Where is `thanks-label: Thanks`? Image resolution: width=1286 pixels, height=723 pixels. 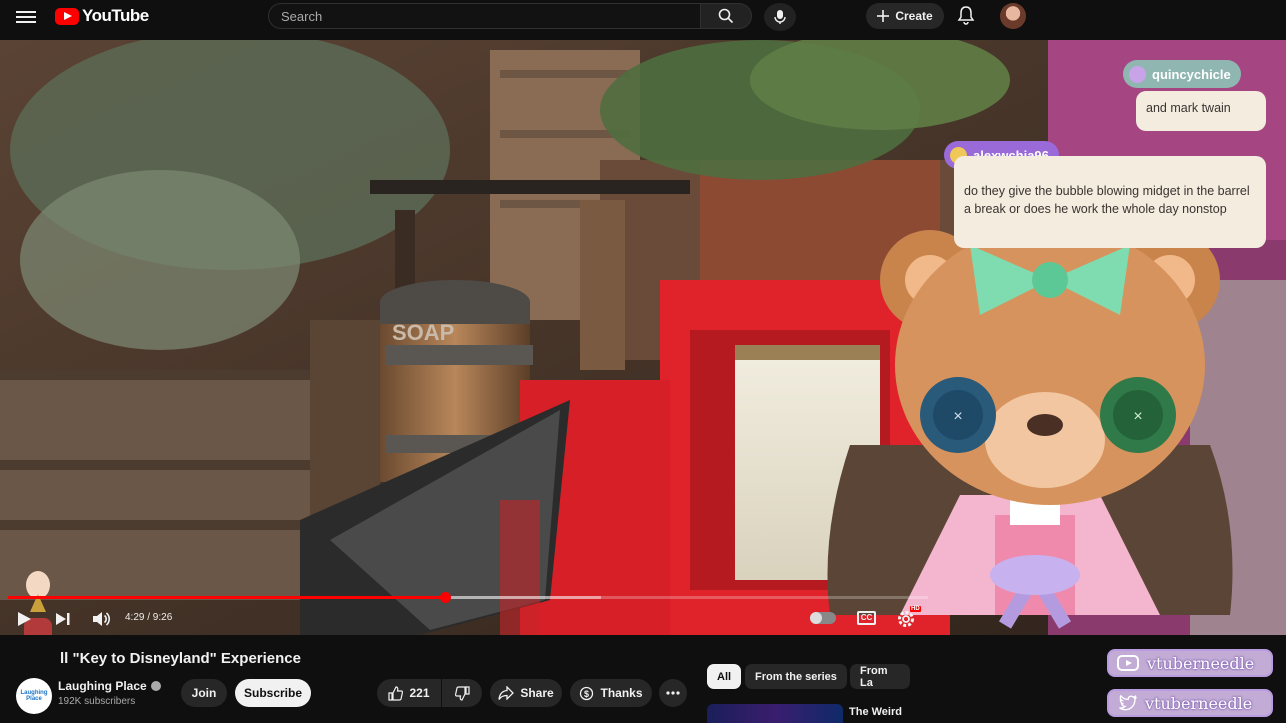
thanks-label: Thanks is located at coordinates (621, 693).